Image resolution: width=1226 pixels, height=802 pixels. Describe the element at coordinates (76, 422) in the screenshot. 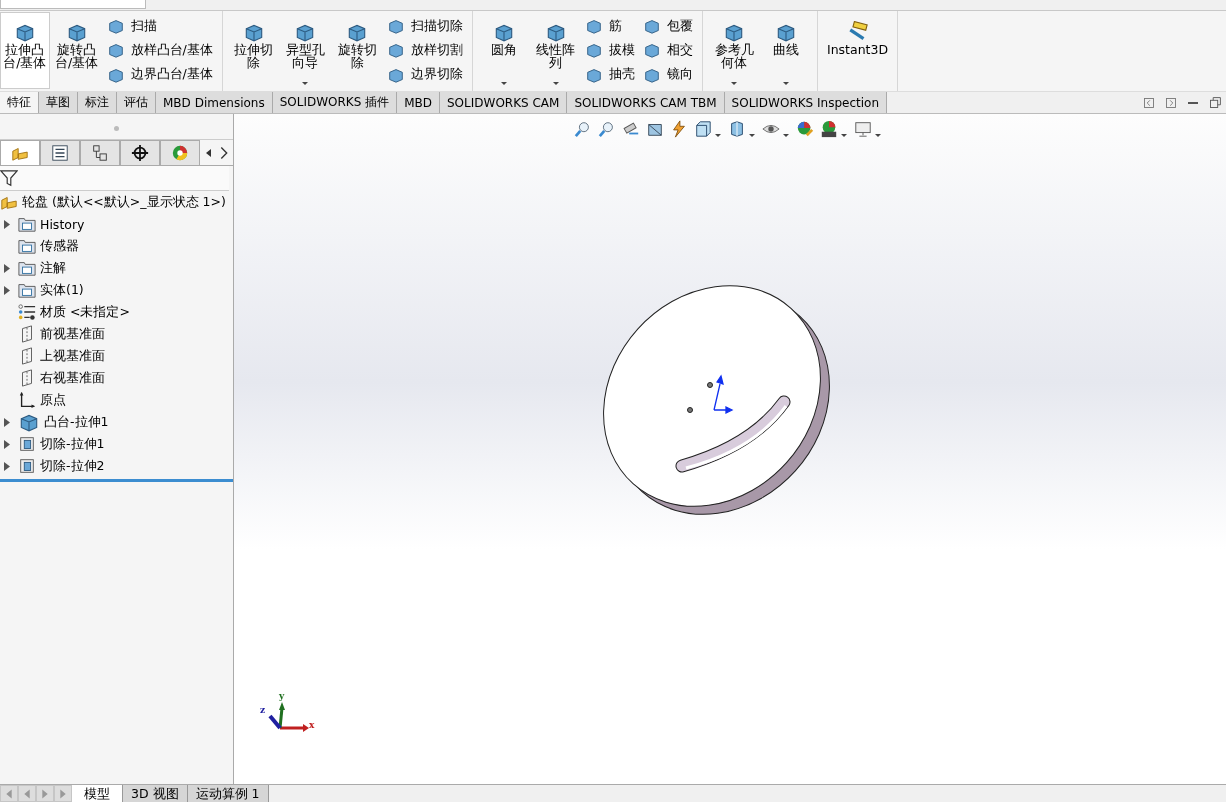

I see `tree-label: 凸台-拉伸1` at that location.